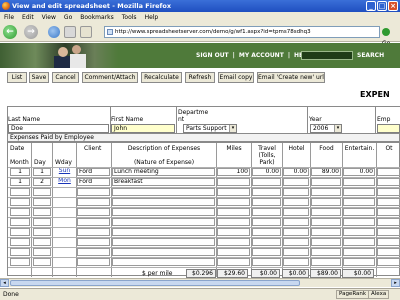 This screenshot has width=400, height=300. What do you see at coordinates (42, 182) in the screenshot?
I see `day-cell: 2` at bounding box center [42, 182].